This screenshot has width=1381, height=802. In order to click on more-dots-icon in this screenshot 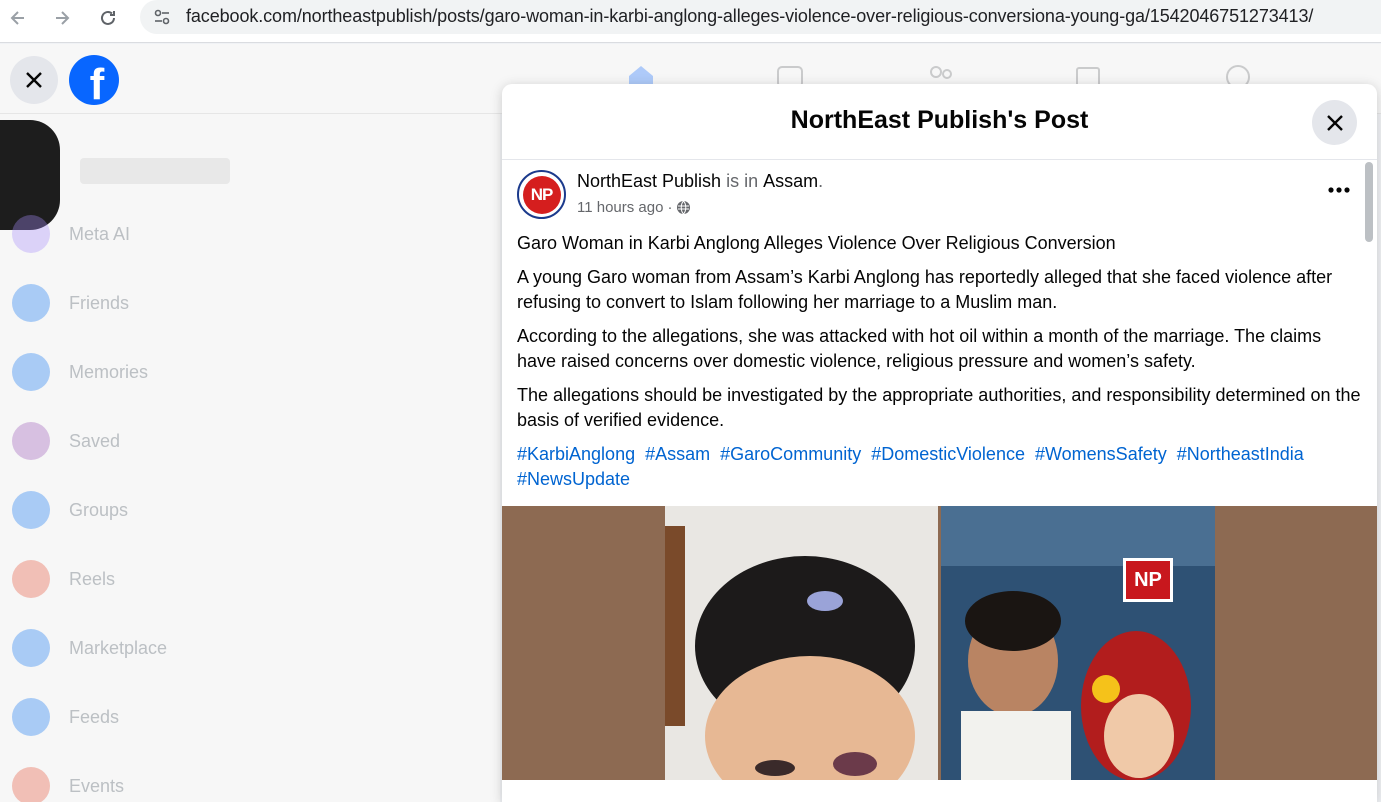, I will do `click(1339, 190)`.